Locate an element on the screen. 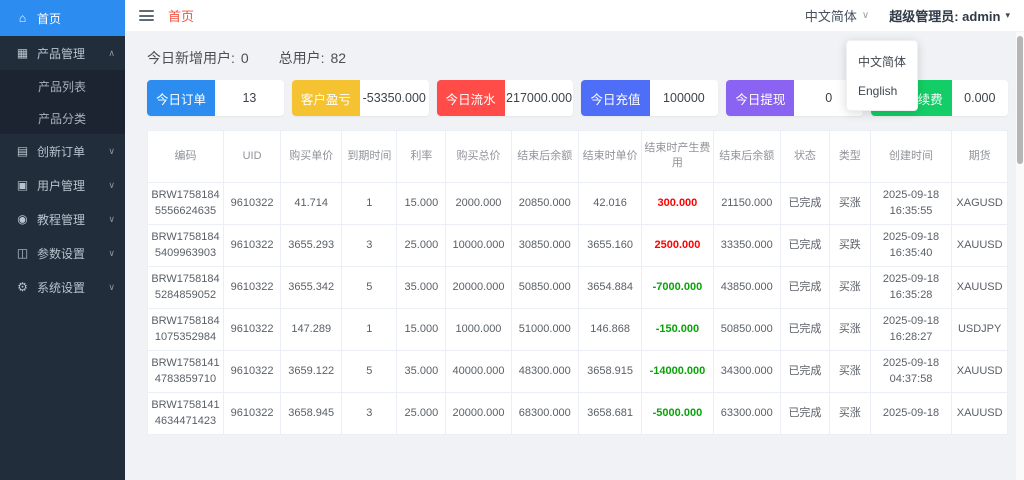 The width and height of the screenshot is (1024, 480). col-end-price: 结束时单价 is located at coordinates (610, 157).